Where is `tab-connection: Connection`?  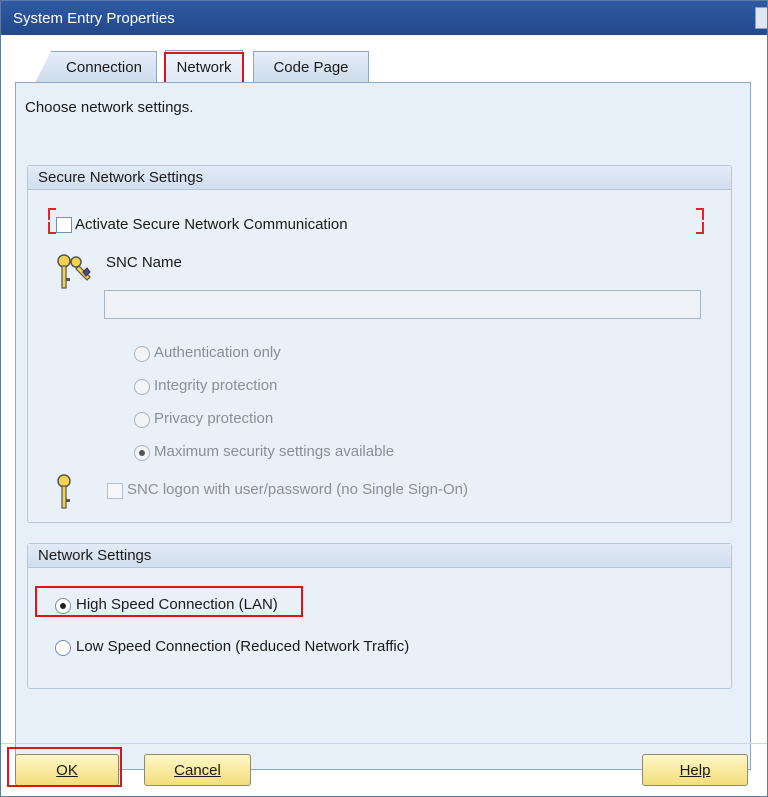
tab-connection: Connection is located at coordinates (96, 67).